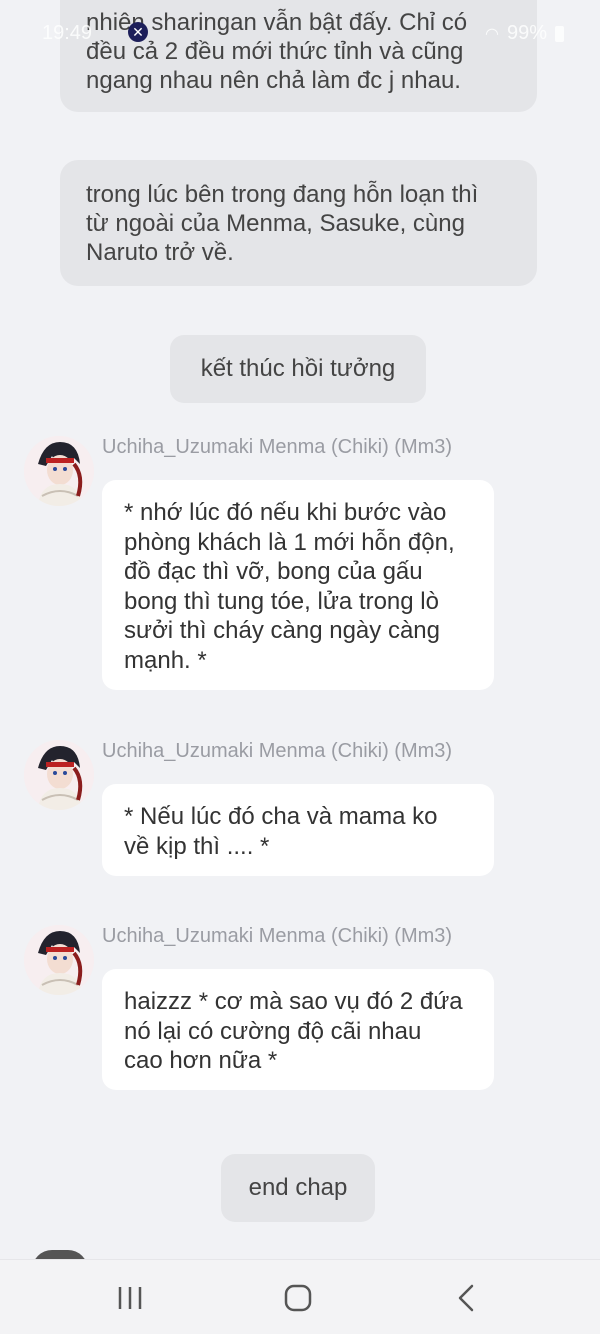  Describe the element at coordinates (293, 1001) in the screenshot. I see `message-line: haizzz * cơ mà sao vụ đó 2 đứa` at that location.